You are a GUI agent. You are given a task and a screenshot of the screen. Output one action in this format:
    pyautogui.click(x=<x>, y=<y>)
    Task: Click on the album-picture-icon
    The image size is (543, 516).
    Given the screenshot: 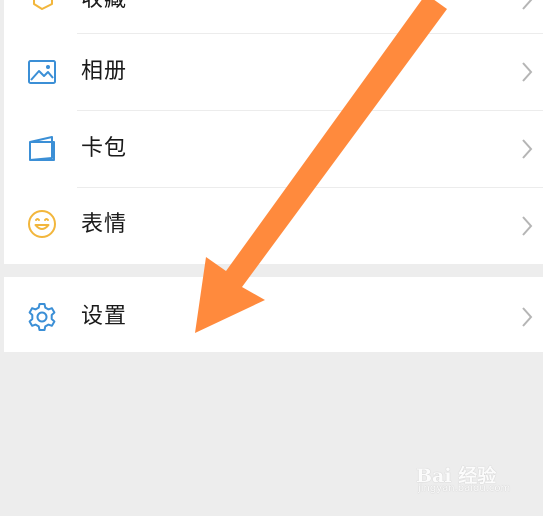 What is the action you would take?
    pyautogui.click(x=42, y=72)
    